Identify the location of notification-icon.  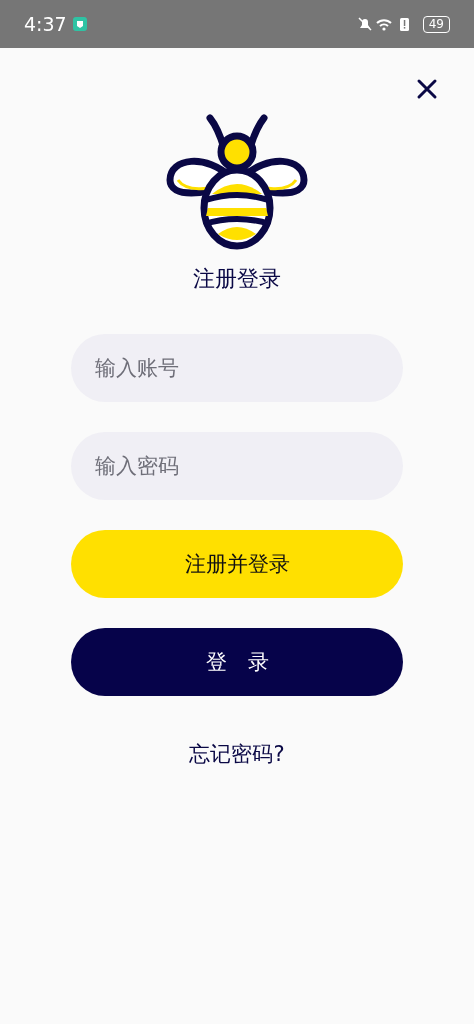
(79, 24).